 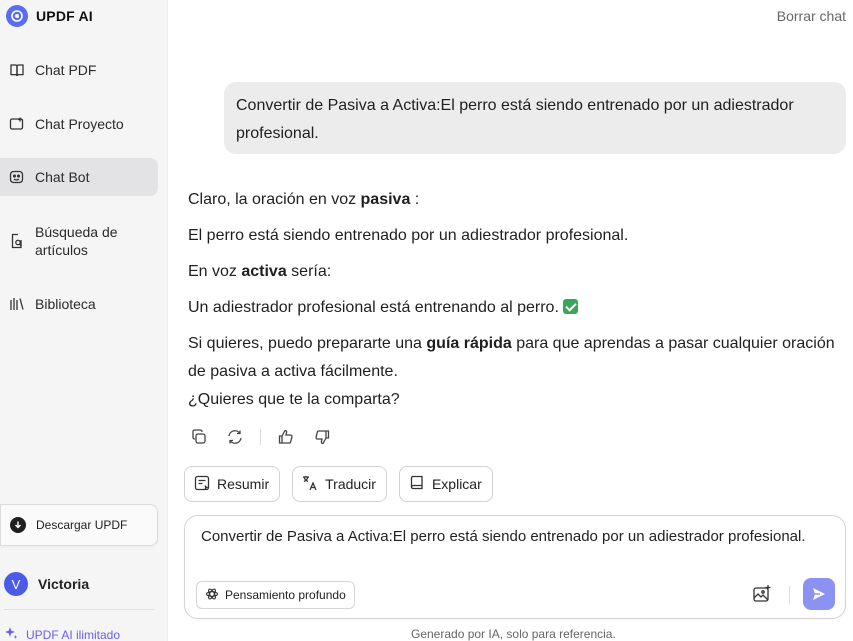 I want to click on quick-actions: Resumir Traducir Explicar, so click(x=338, y=484).